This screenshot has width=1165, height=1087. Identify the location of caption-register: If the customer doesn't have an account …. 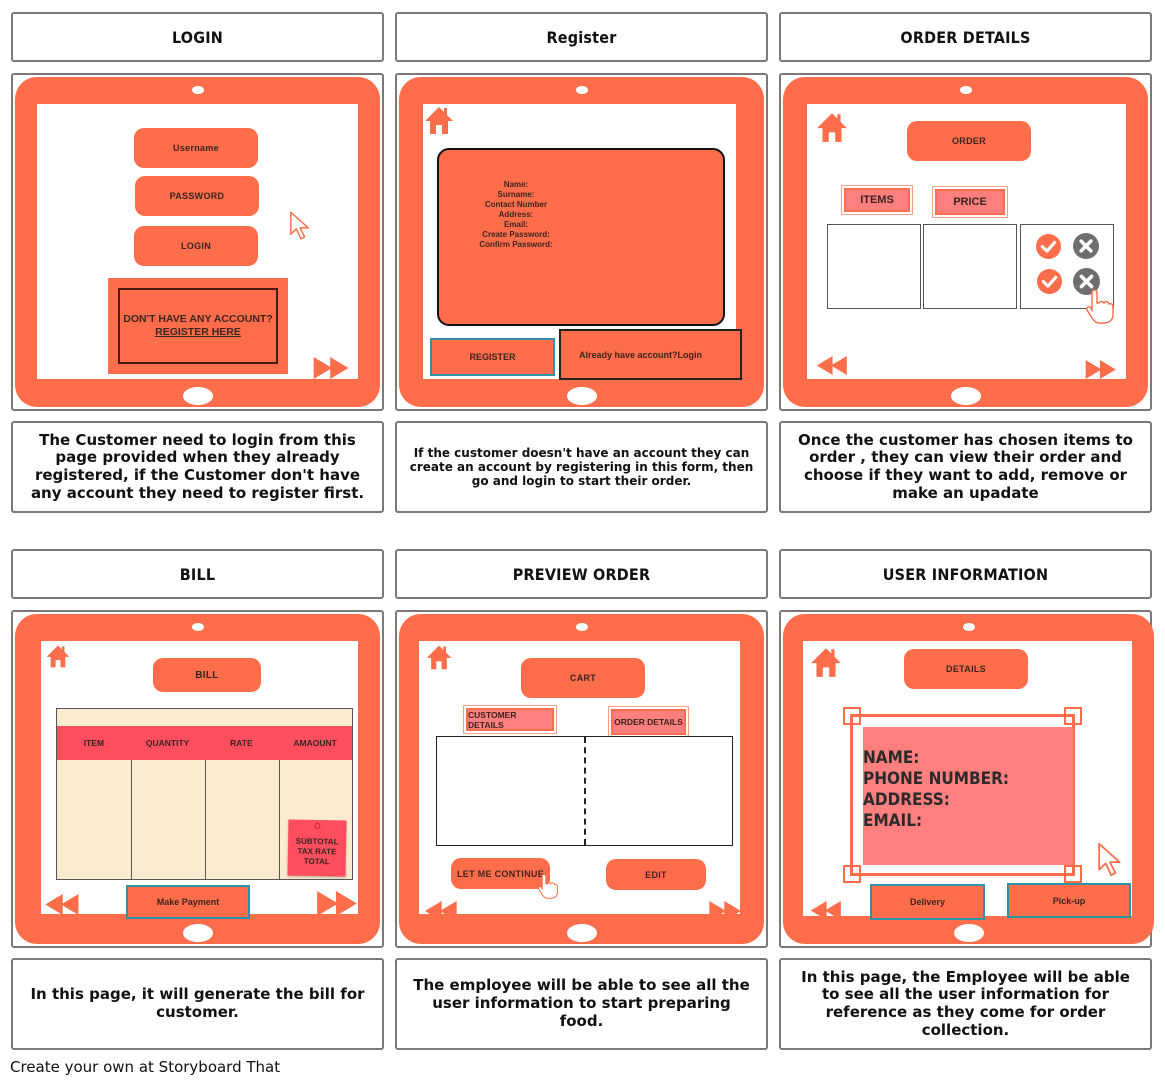
(581, 467).